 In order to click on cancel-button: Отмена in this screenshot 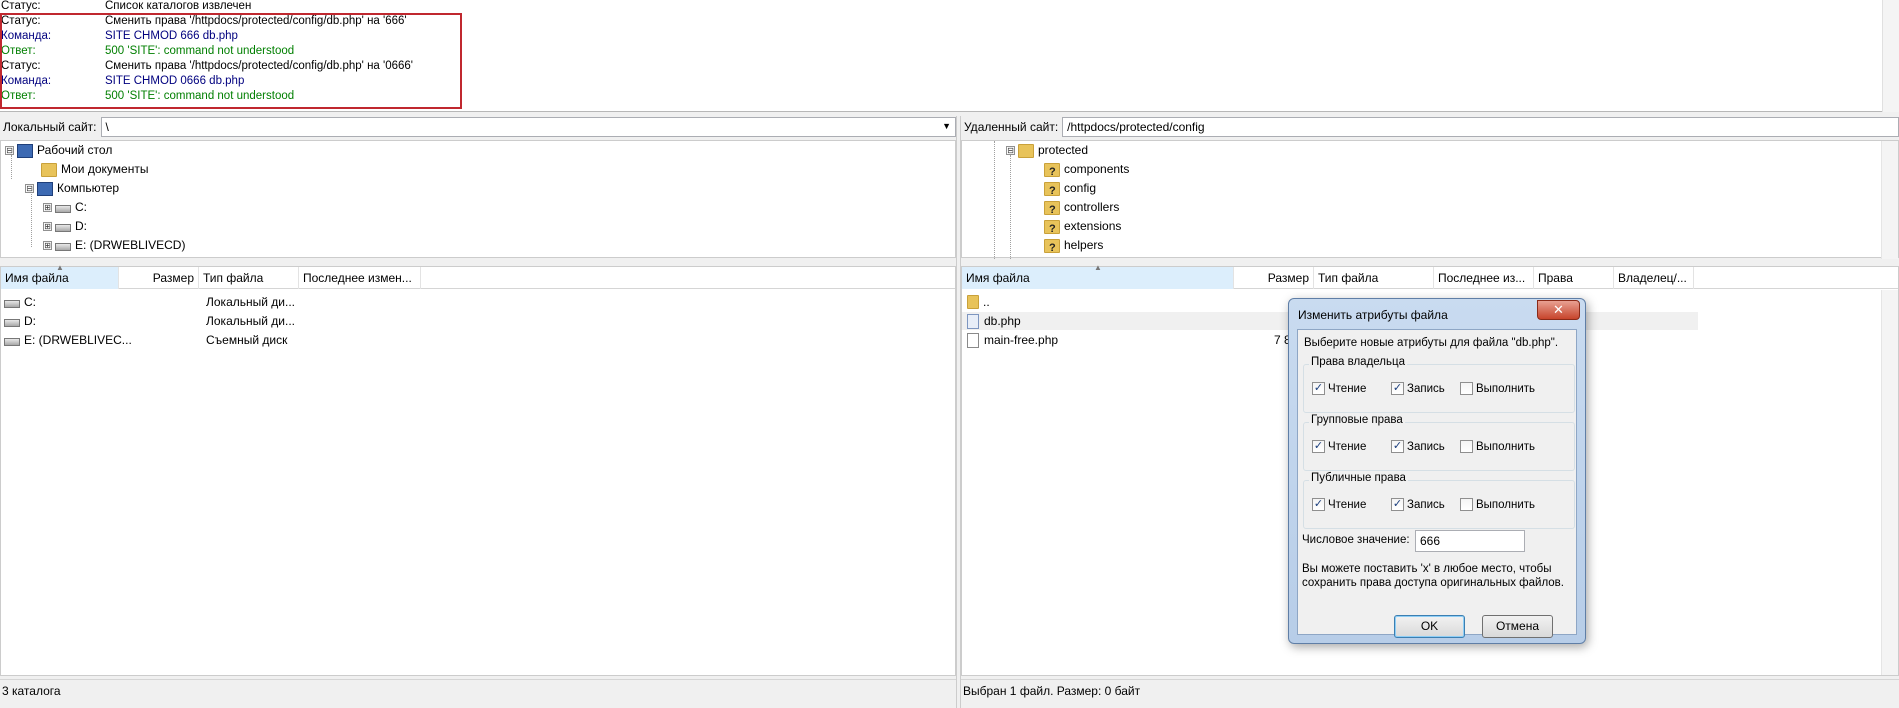, I will do `click(1517, 626)`.